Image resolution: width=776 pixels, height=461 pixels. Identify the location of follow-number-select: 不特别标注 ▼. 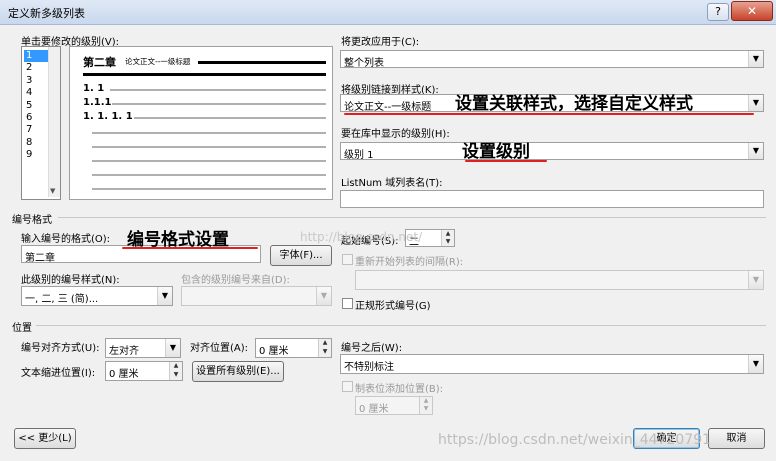
(552, 364).